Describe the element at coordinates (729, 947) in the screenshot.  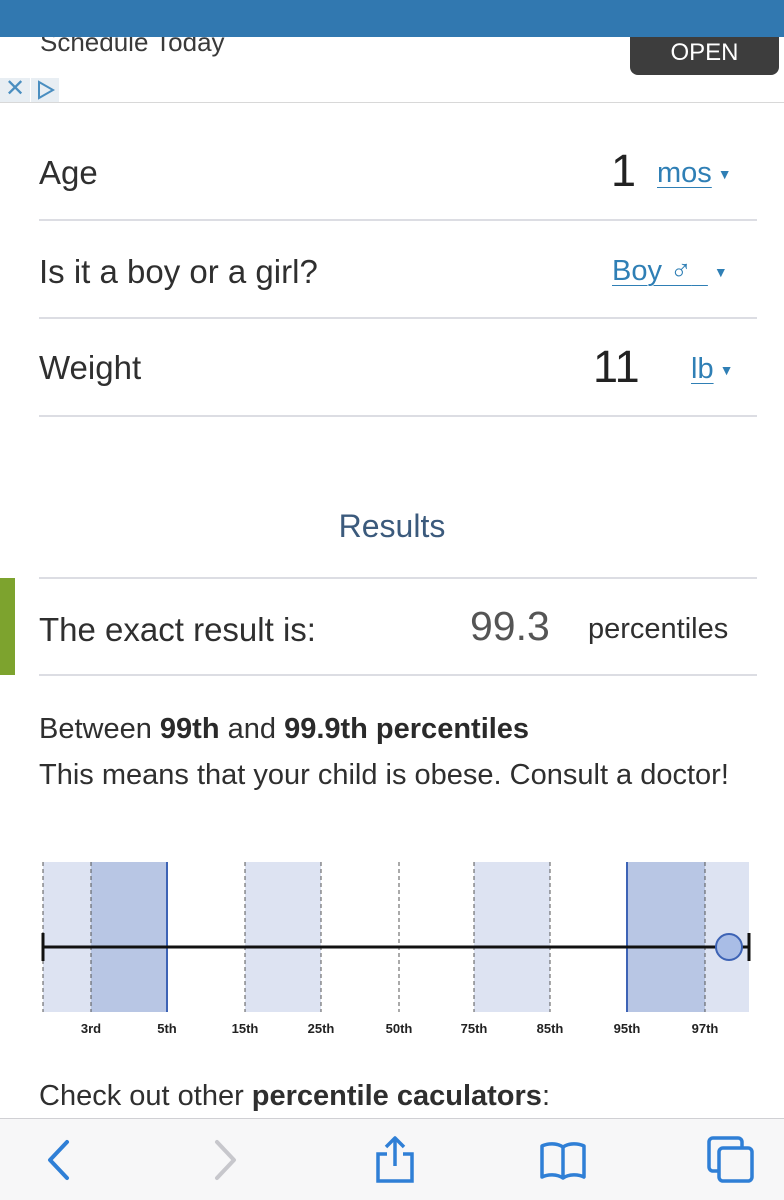
I see `percentile-marker` at that location.